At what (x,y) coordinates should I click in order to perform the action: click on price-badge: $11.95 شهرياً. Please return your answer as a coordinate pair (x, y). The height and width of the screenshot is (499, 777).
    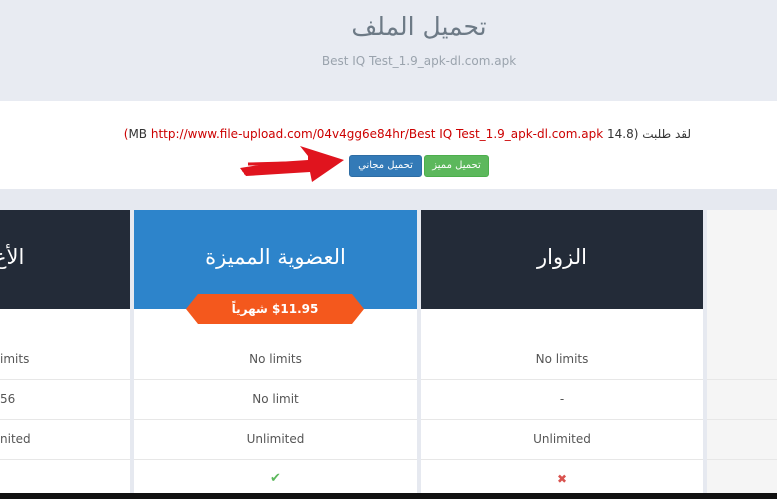
    Looking at the image, I should click on (275, 309).